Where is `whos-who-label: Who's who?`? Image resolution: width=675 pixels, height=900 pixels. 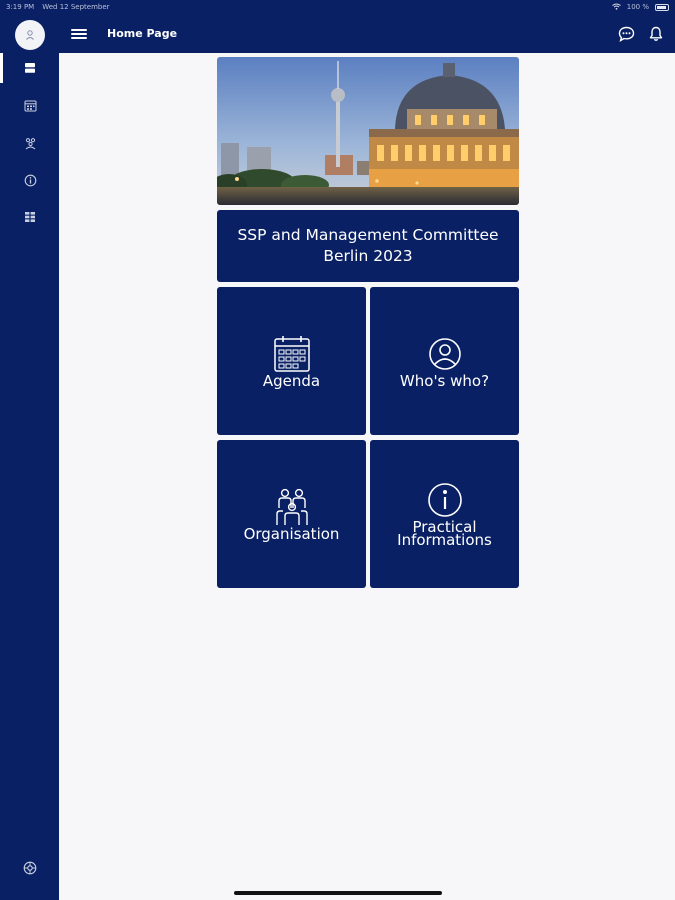
whos-who-label: Who's who? is located at coordinates (444, 380).